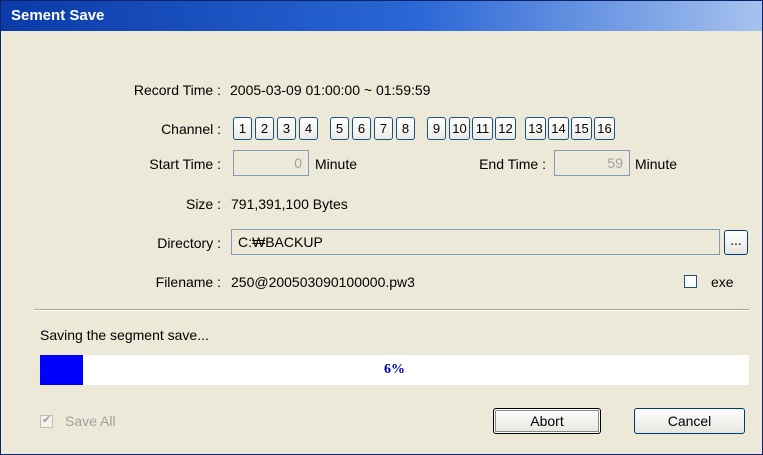  I want to click on progress-label: 6%, so click(394, 369).